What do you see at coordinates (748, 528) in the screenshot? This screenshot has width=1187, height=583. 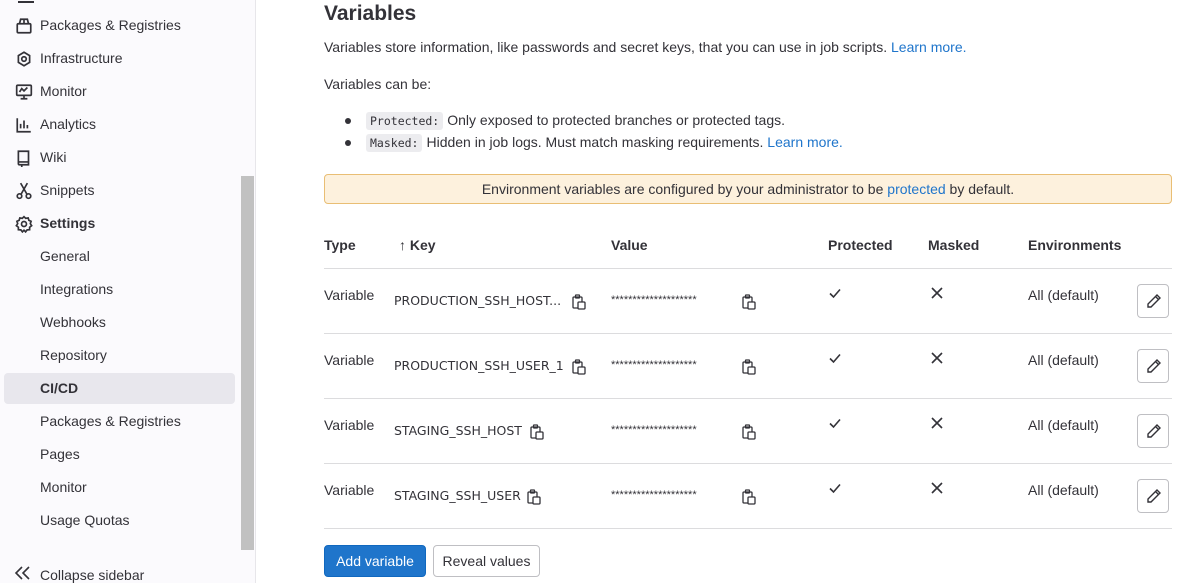 I see `table-bottom-divider` at bounding box center [748, 528].